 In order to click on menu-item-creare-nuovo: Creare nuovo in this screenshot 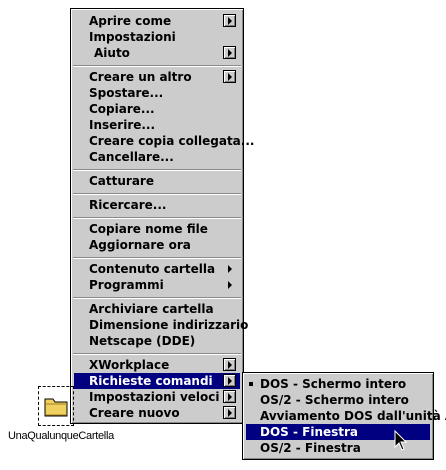, I will do `click(157, 413)`.